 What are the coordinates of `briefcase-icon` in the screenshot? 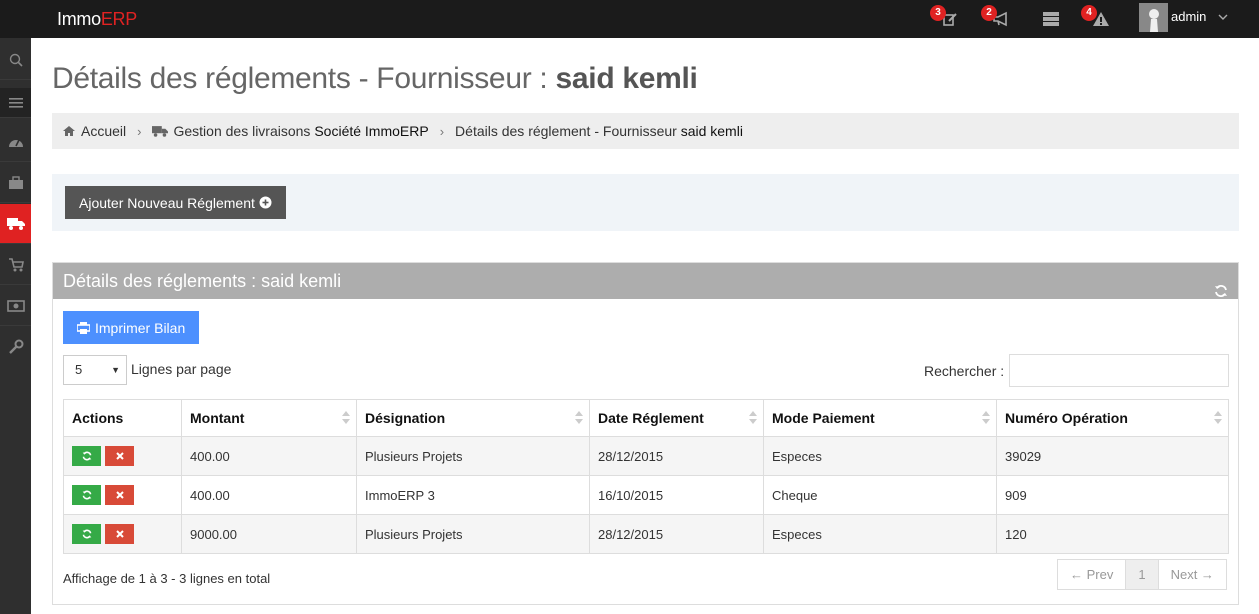 It's located at (15, 182).